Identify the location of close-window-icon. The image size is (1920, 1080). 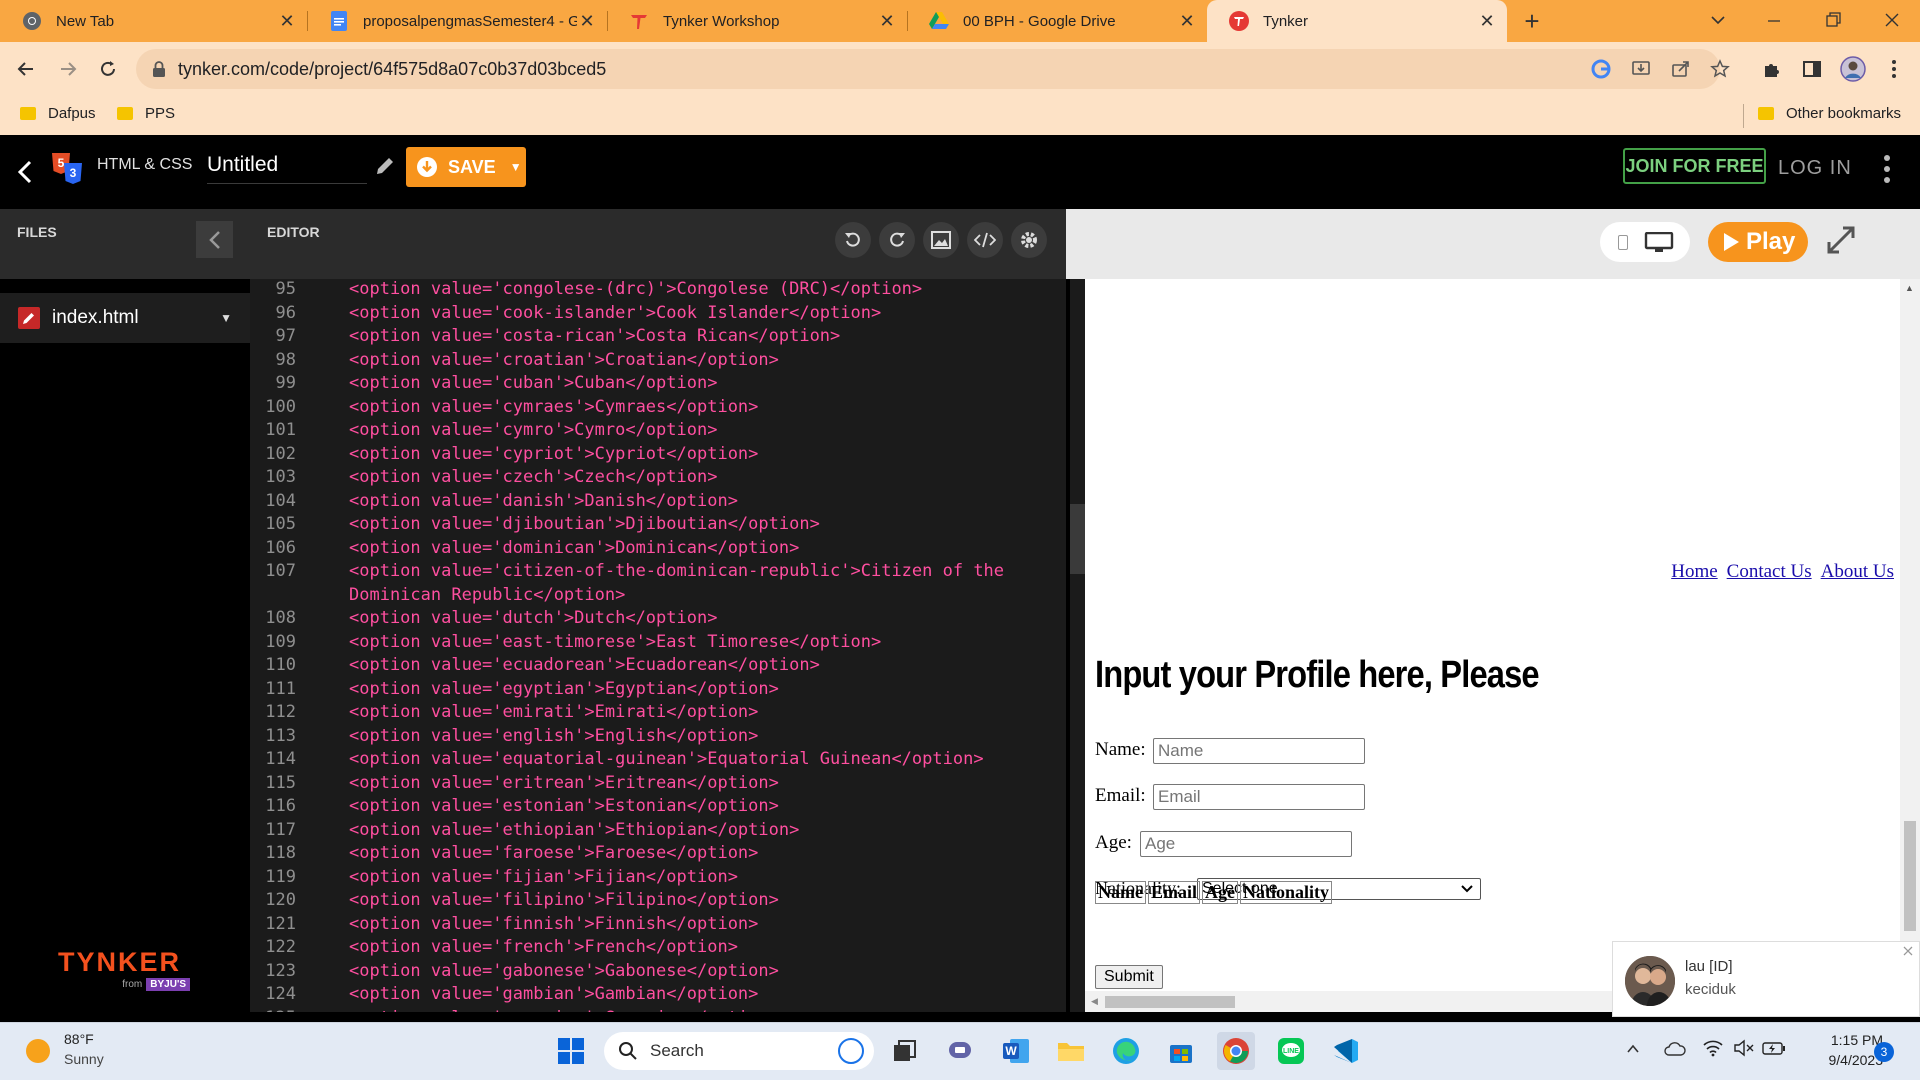
(1892, 20).